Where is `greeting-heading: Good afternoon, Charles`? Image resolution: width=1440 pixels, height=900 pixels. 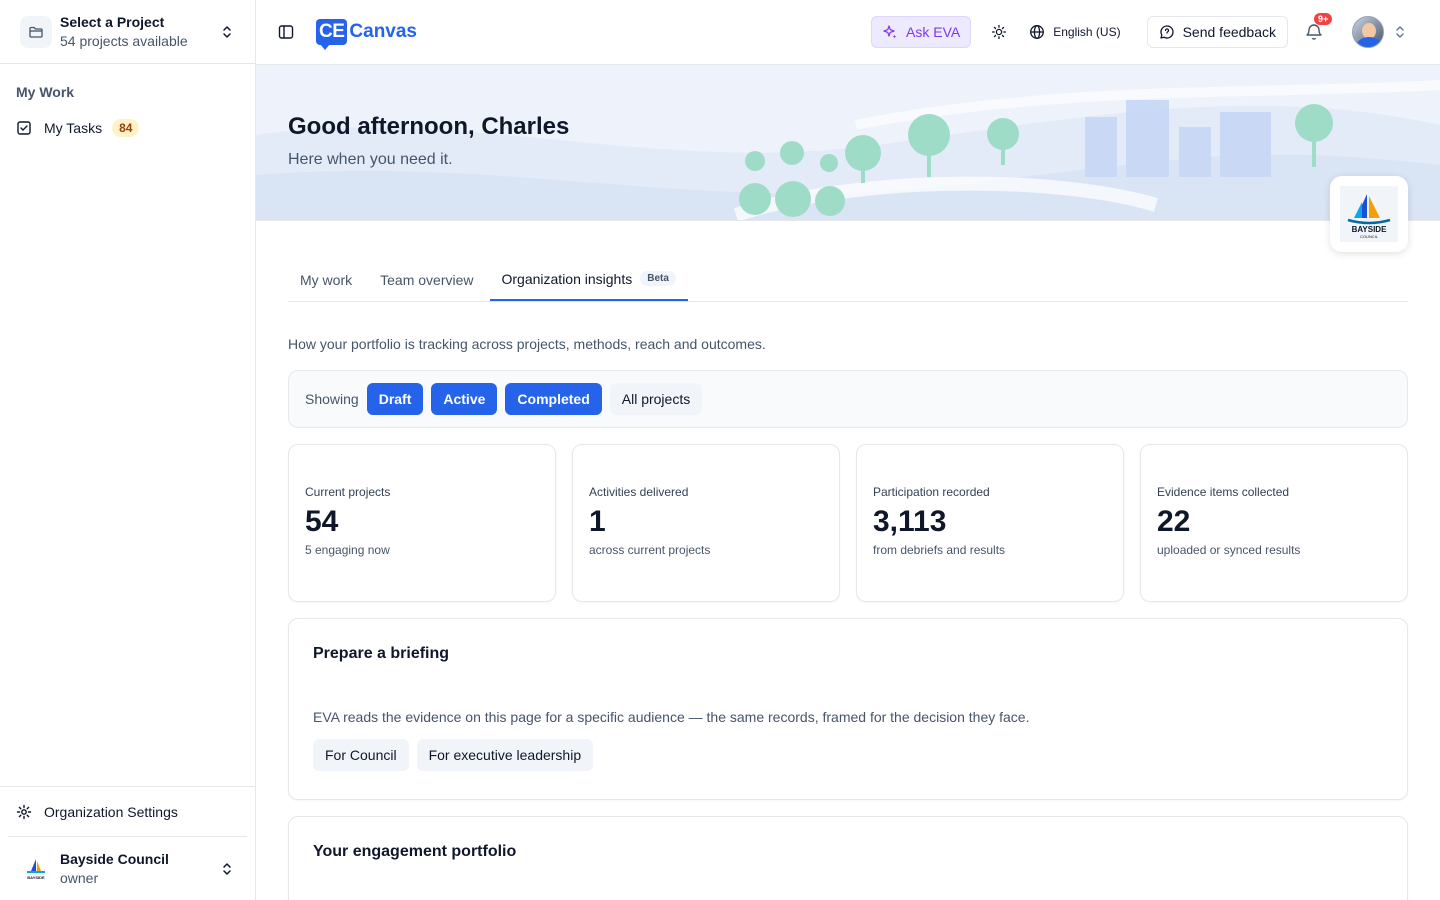
greeting-heading: Good afternoon, Charles is located at coordinates (429, 126).